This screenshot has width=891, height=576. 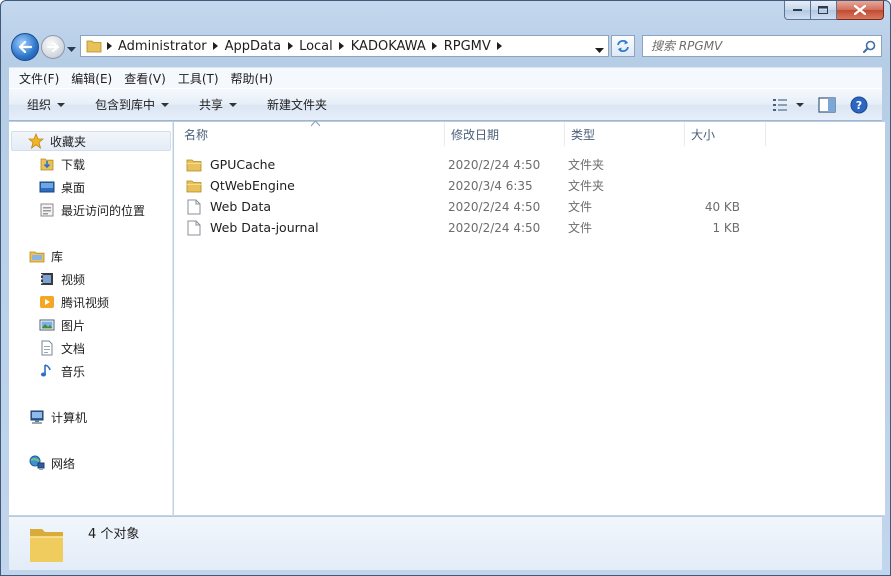 I want to click on sidebar-item-tencent-video: 腾讯视频, so click(x=74, y=302).